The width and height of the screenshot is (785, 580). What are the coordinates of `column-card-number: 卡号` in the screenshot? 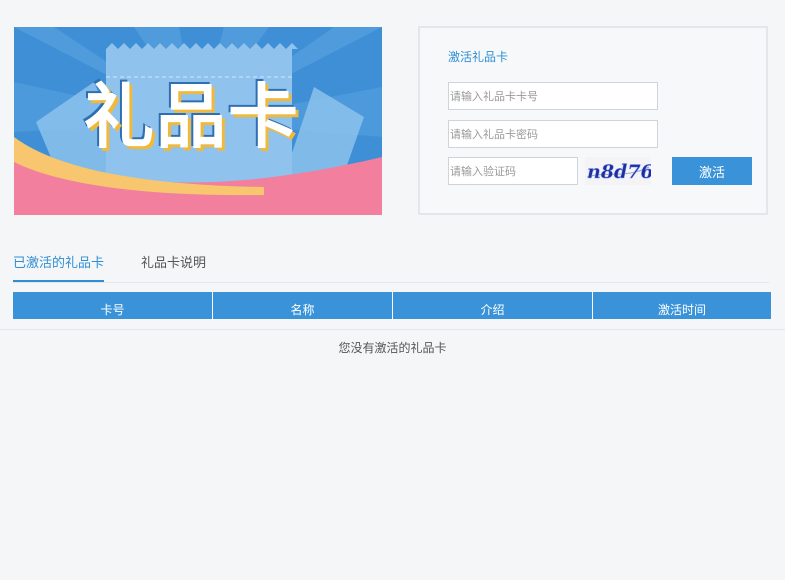 It's located at (113, 305).